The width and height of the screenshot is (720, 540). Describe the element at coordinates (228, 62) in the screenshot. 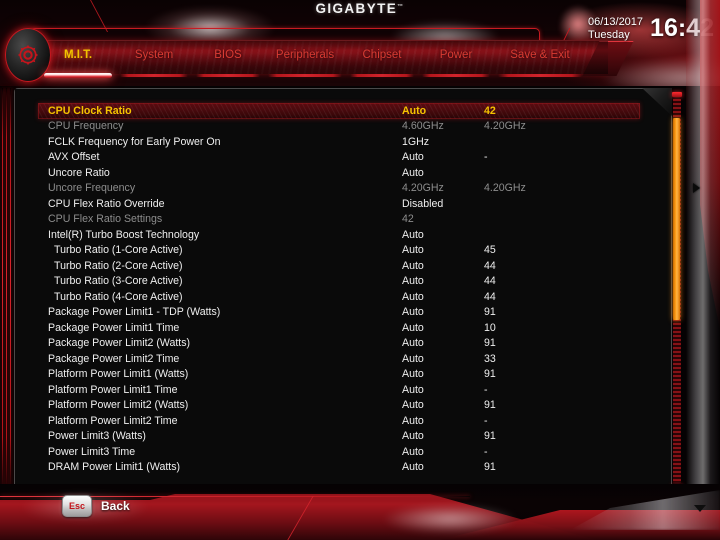

I see `tab-bios: BIOS` at that location.